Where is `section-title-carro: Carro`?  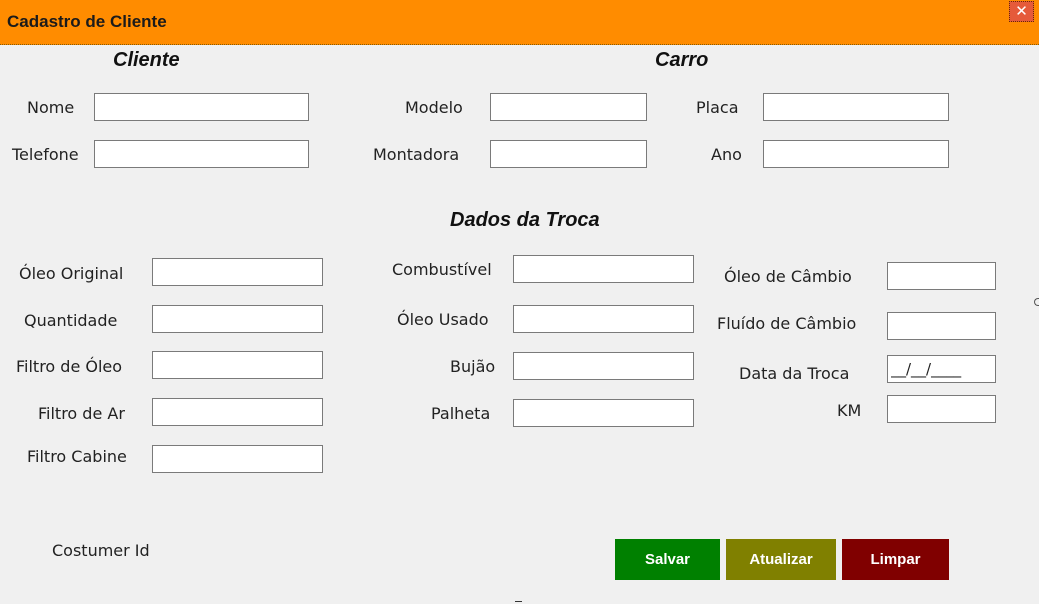
section-title-carro: Carro is located at coordinates (682, 60).